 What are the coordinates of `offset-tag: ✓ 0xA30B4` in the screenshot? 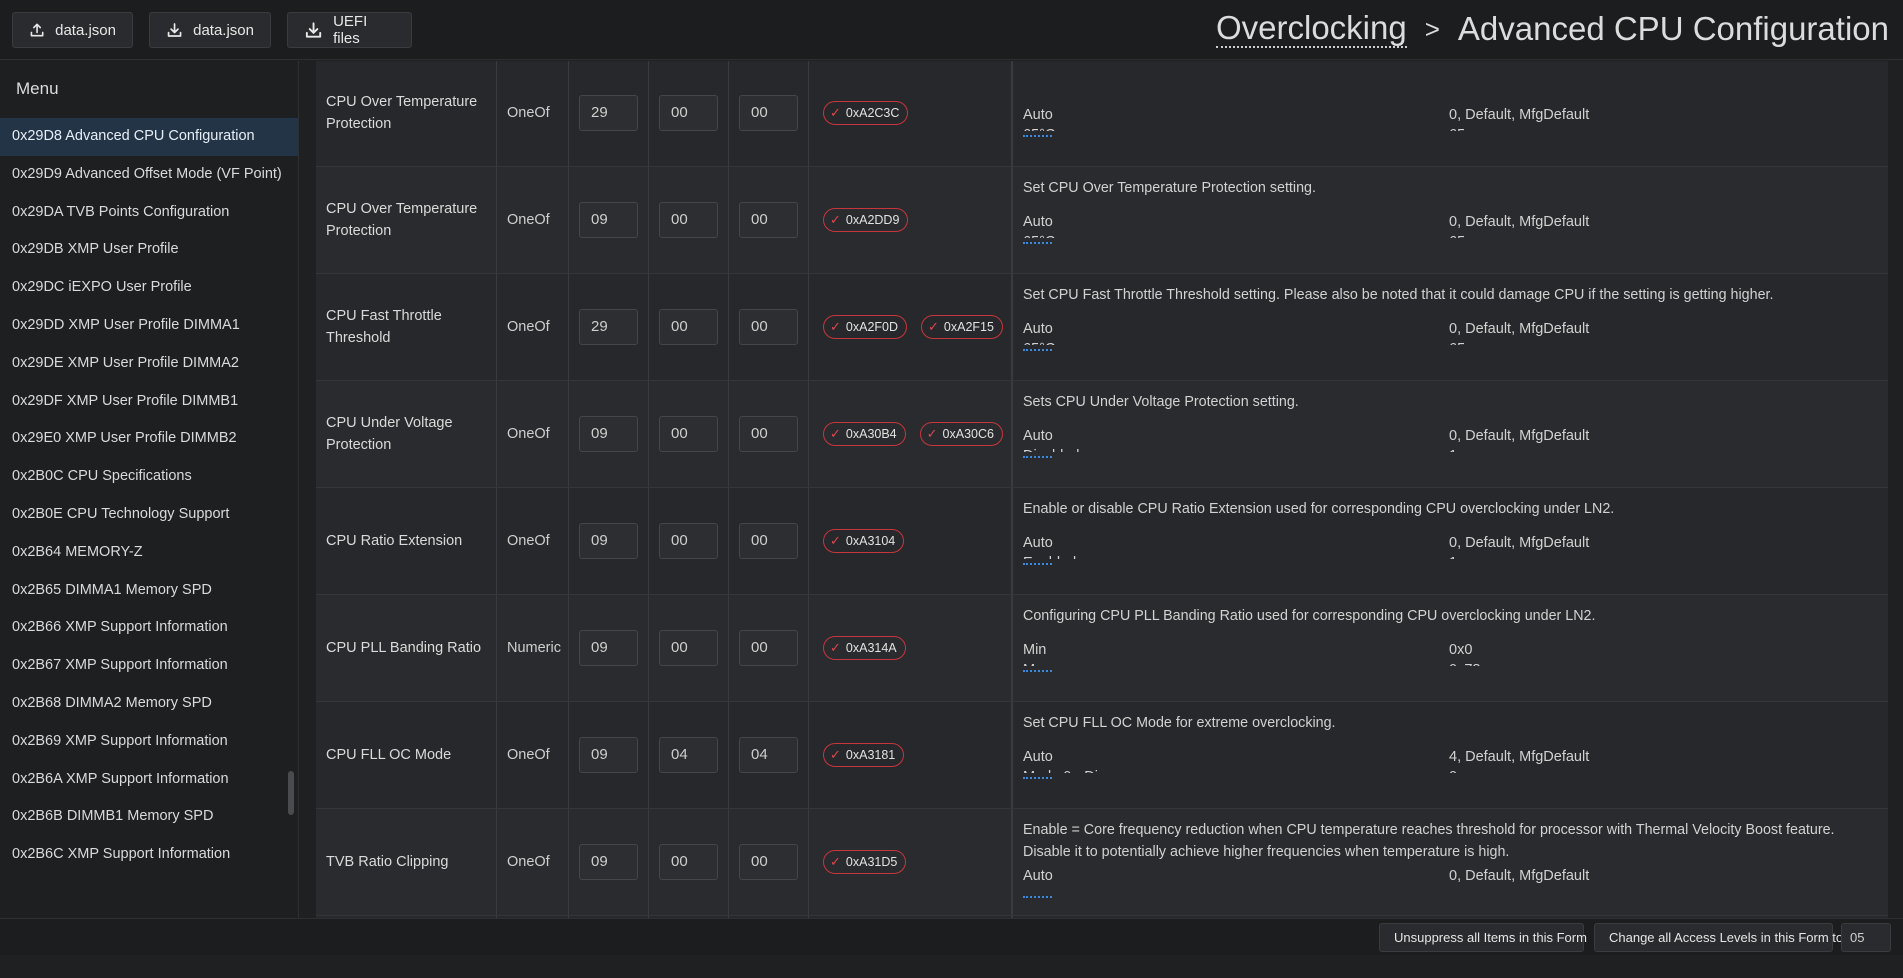 It's located at (864, 434).